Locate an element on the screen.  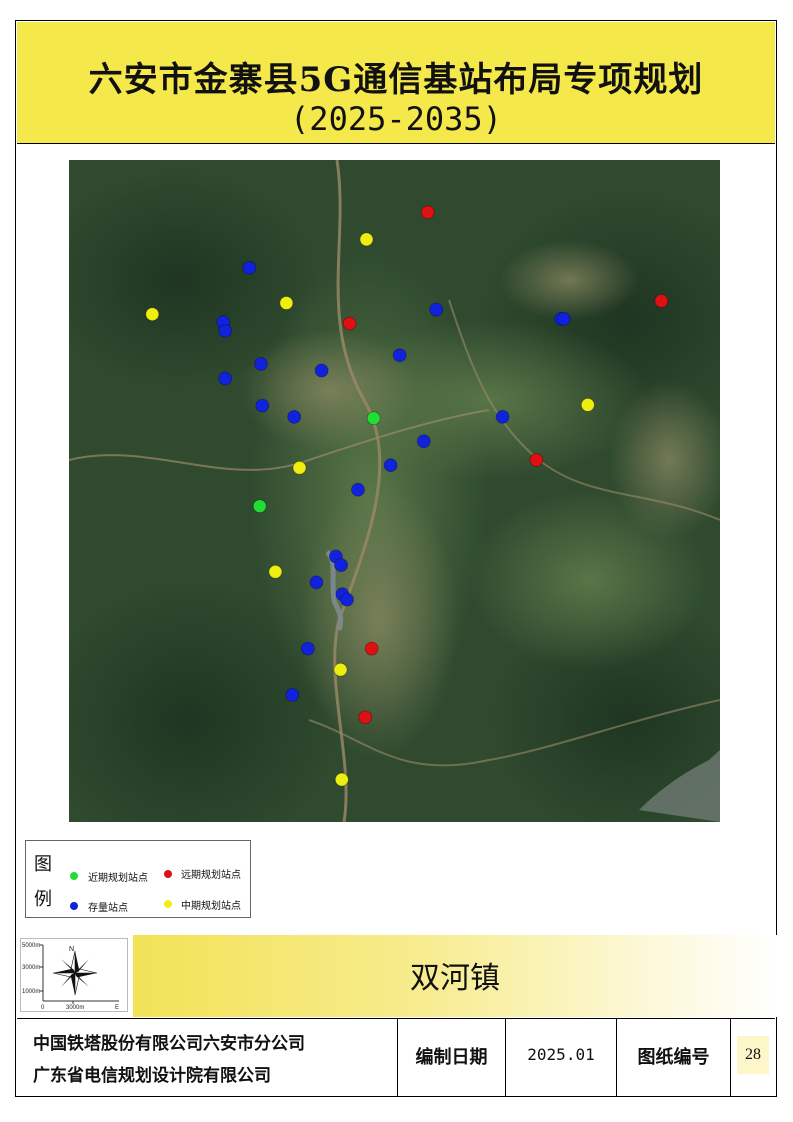
legend: 图 例 近期规划站点 远期规划站点 存量站点 中期规划站点 is located at coordinates (138, 879).